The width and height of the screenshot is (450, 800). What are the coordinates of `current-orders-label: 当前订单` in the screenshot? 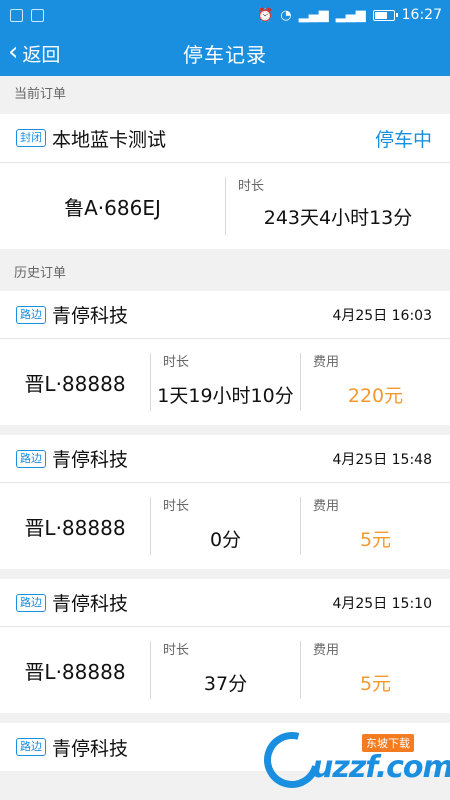 It's located at (225, 95).